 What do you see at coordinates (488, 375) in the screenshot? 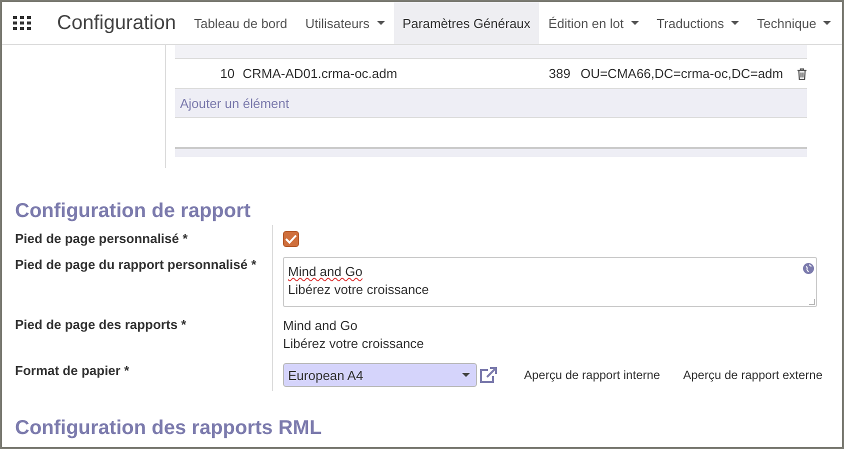
I see `external-link-icon` at bounding box center [488, 375].